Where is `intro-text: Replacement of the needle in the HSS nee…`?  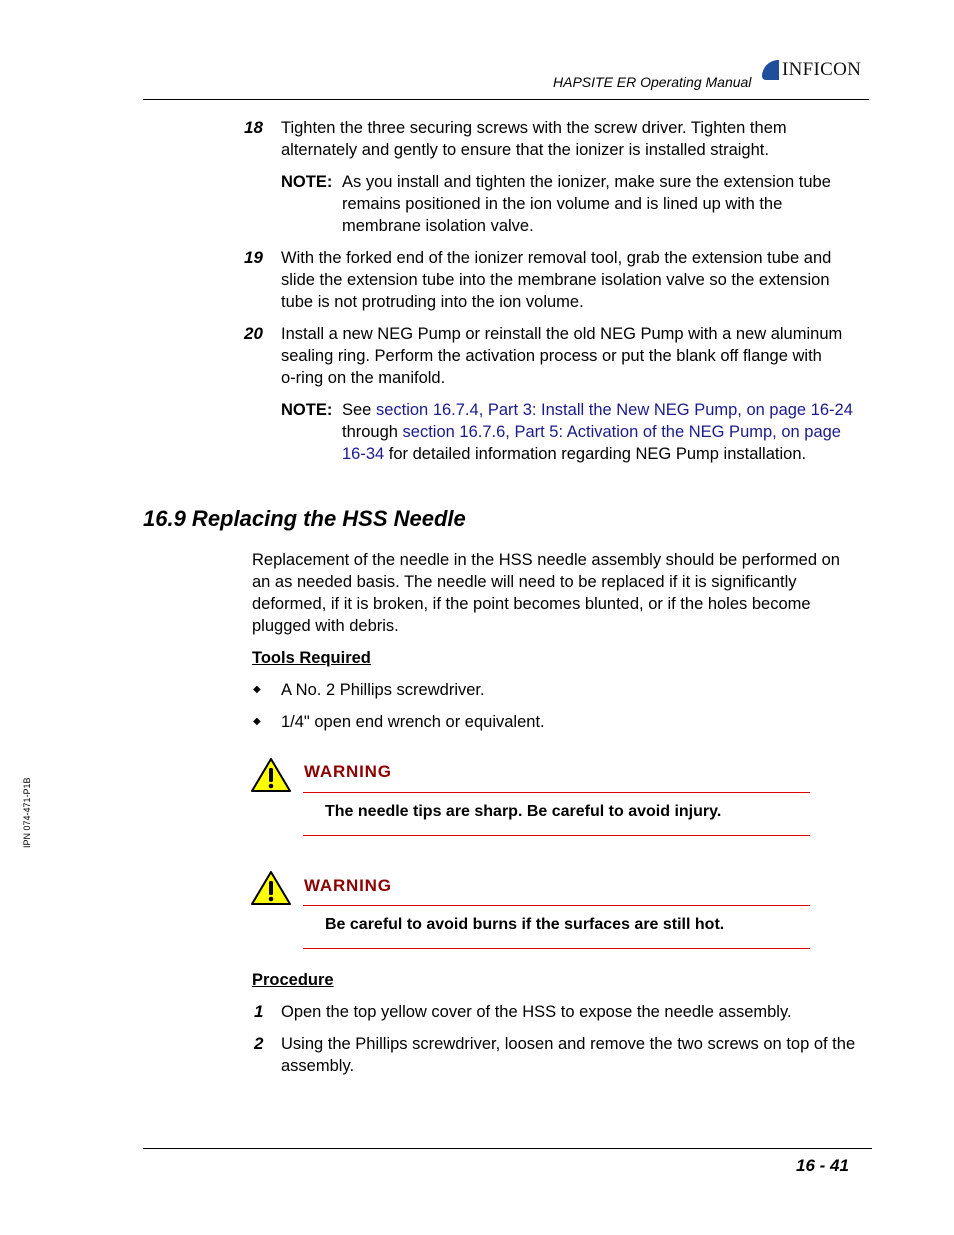
intro-text: Replacement of the needle in the HSS nee… is located at coordinates (546, 560).